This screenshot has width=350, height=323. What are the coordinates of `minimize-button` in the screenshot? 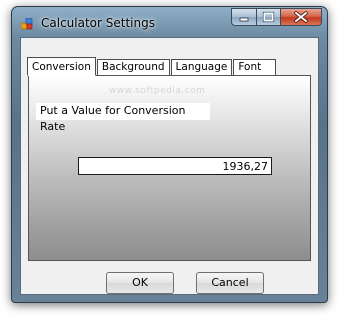 It's located at (244, 17).